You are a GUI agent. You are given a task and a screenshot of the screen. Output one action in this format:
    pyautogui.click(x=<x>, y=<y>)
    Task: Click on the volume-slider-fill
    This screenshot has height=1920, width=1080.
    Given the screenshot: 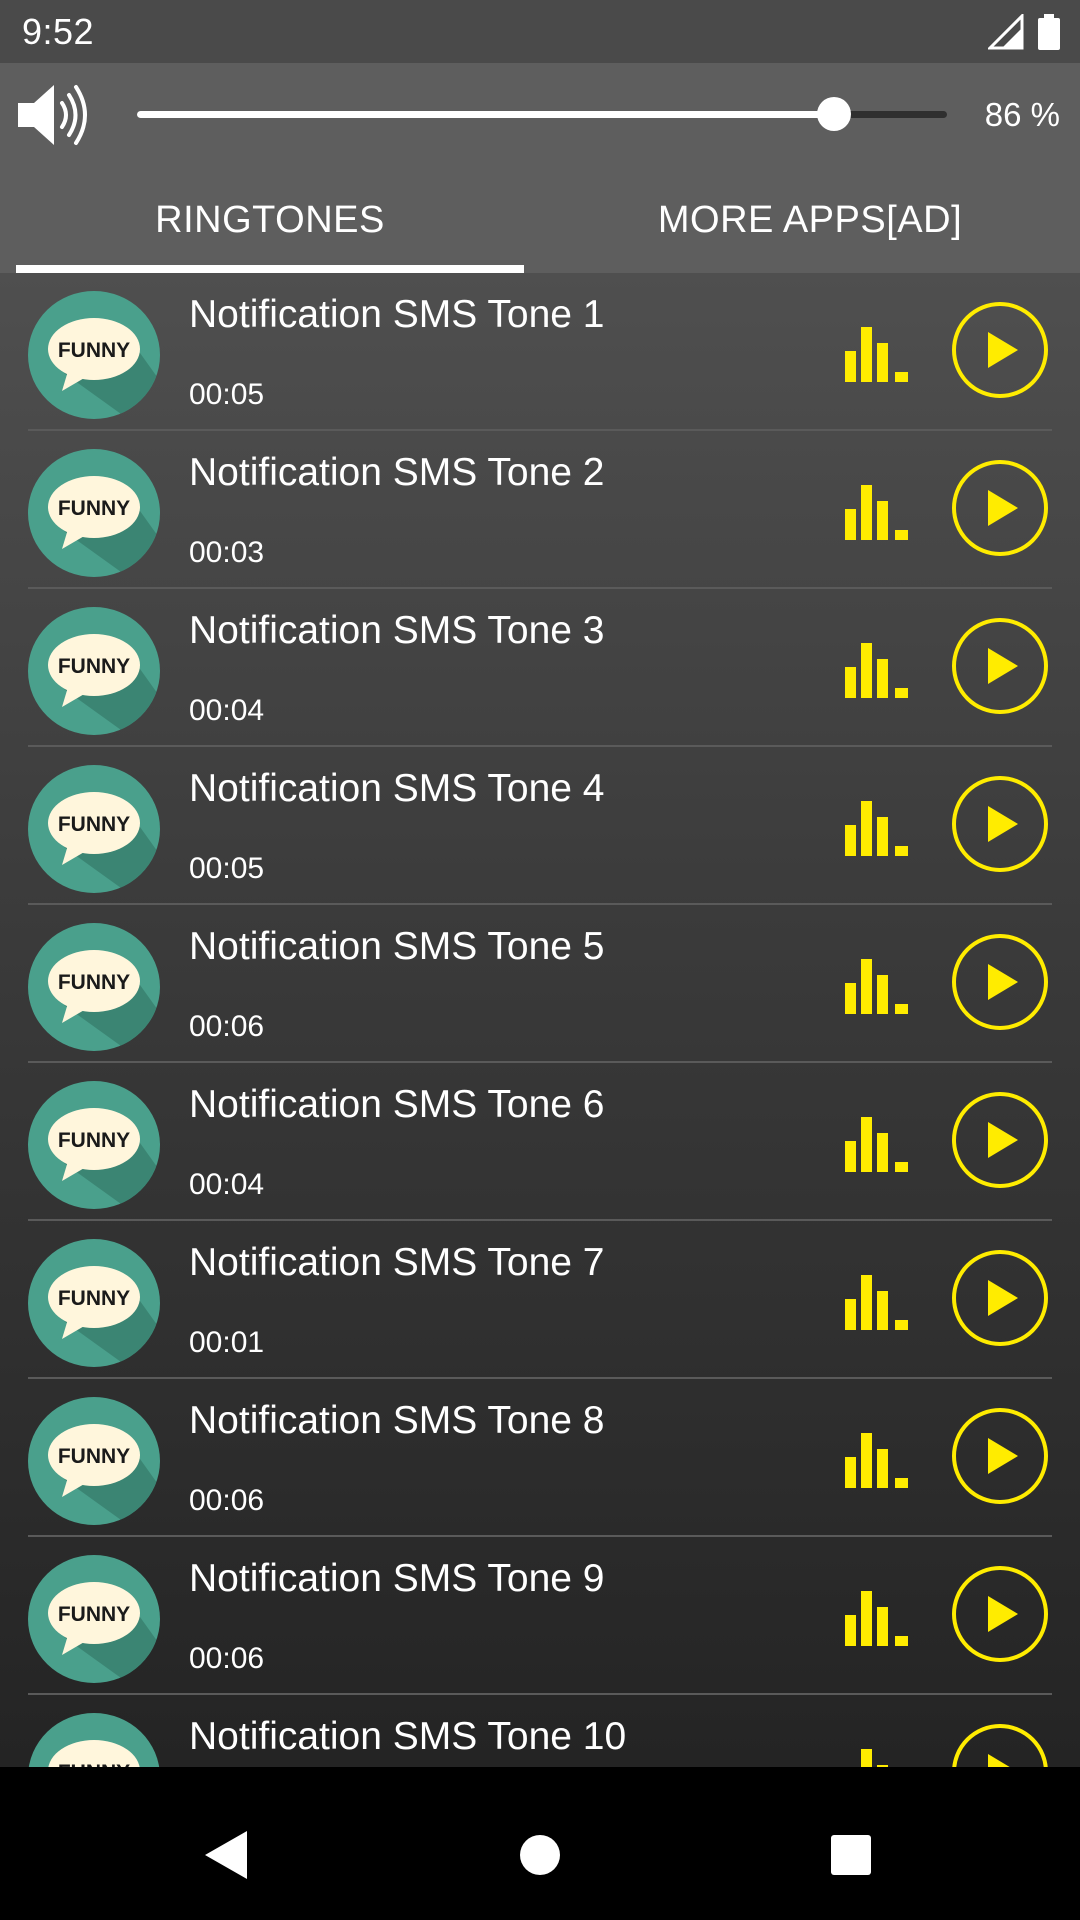 What is the action you would take?
    pyautogui.click(x=485, y=114)
    